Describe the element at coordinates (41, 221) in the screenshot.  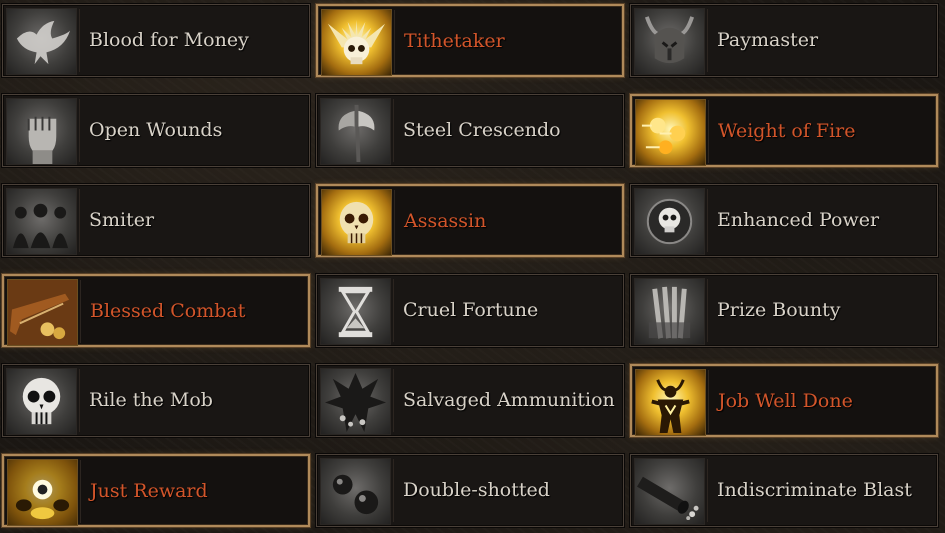
I see `shadow-figures-icon` at that location.